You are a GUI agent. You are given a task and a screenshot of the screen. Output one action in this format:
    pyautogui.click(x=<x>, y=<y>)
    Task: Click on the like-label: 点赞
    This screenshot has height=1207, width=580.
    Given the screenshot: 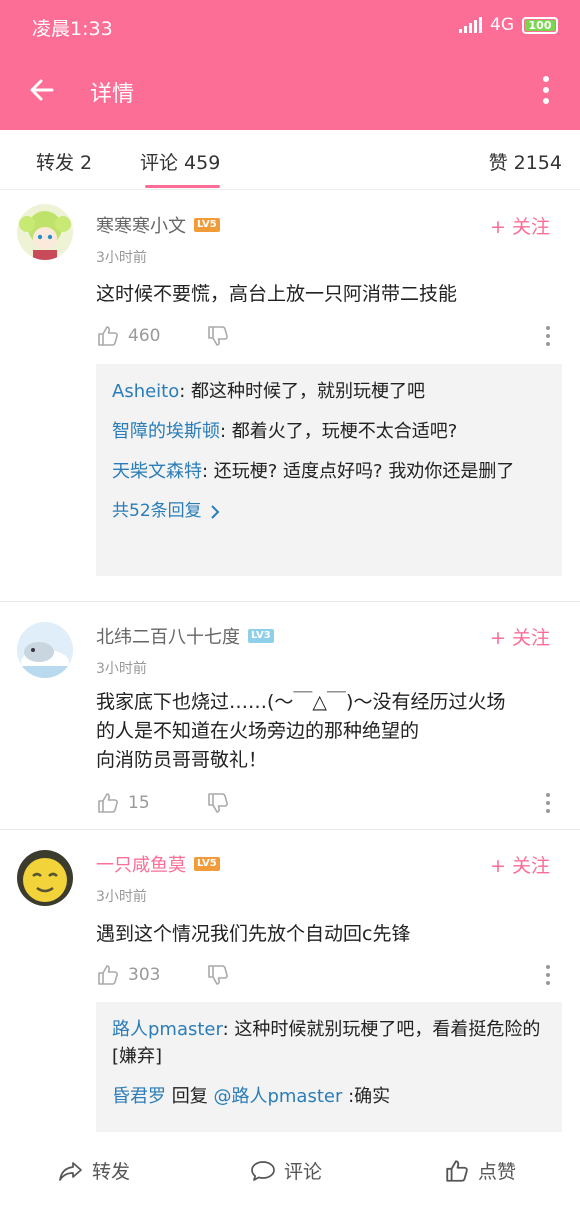 What is the action you would take?
    pyautogui.click(x=497, y=1172)
    